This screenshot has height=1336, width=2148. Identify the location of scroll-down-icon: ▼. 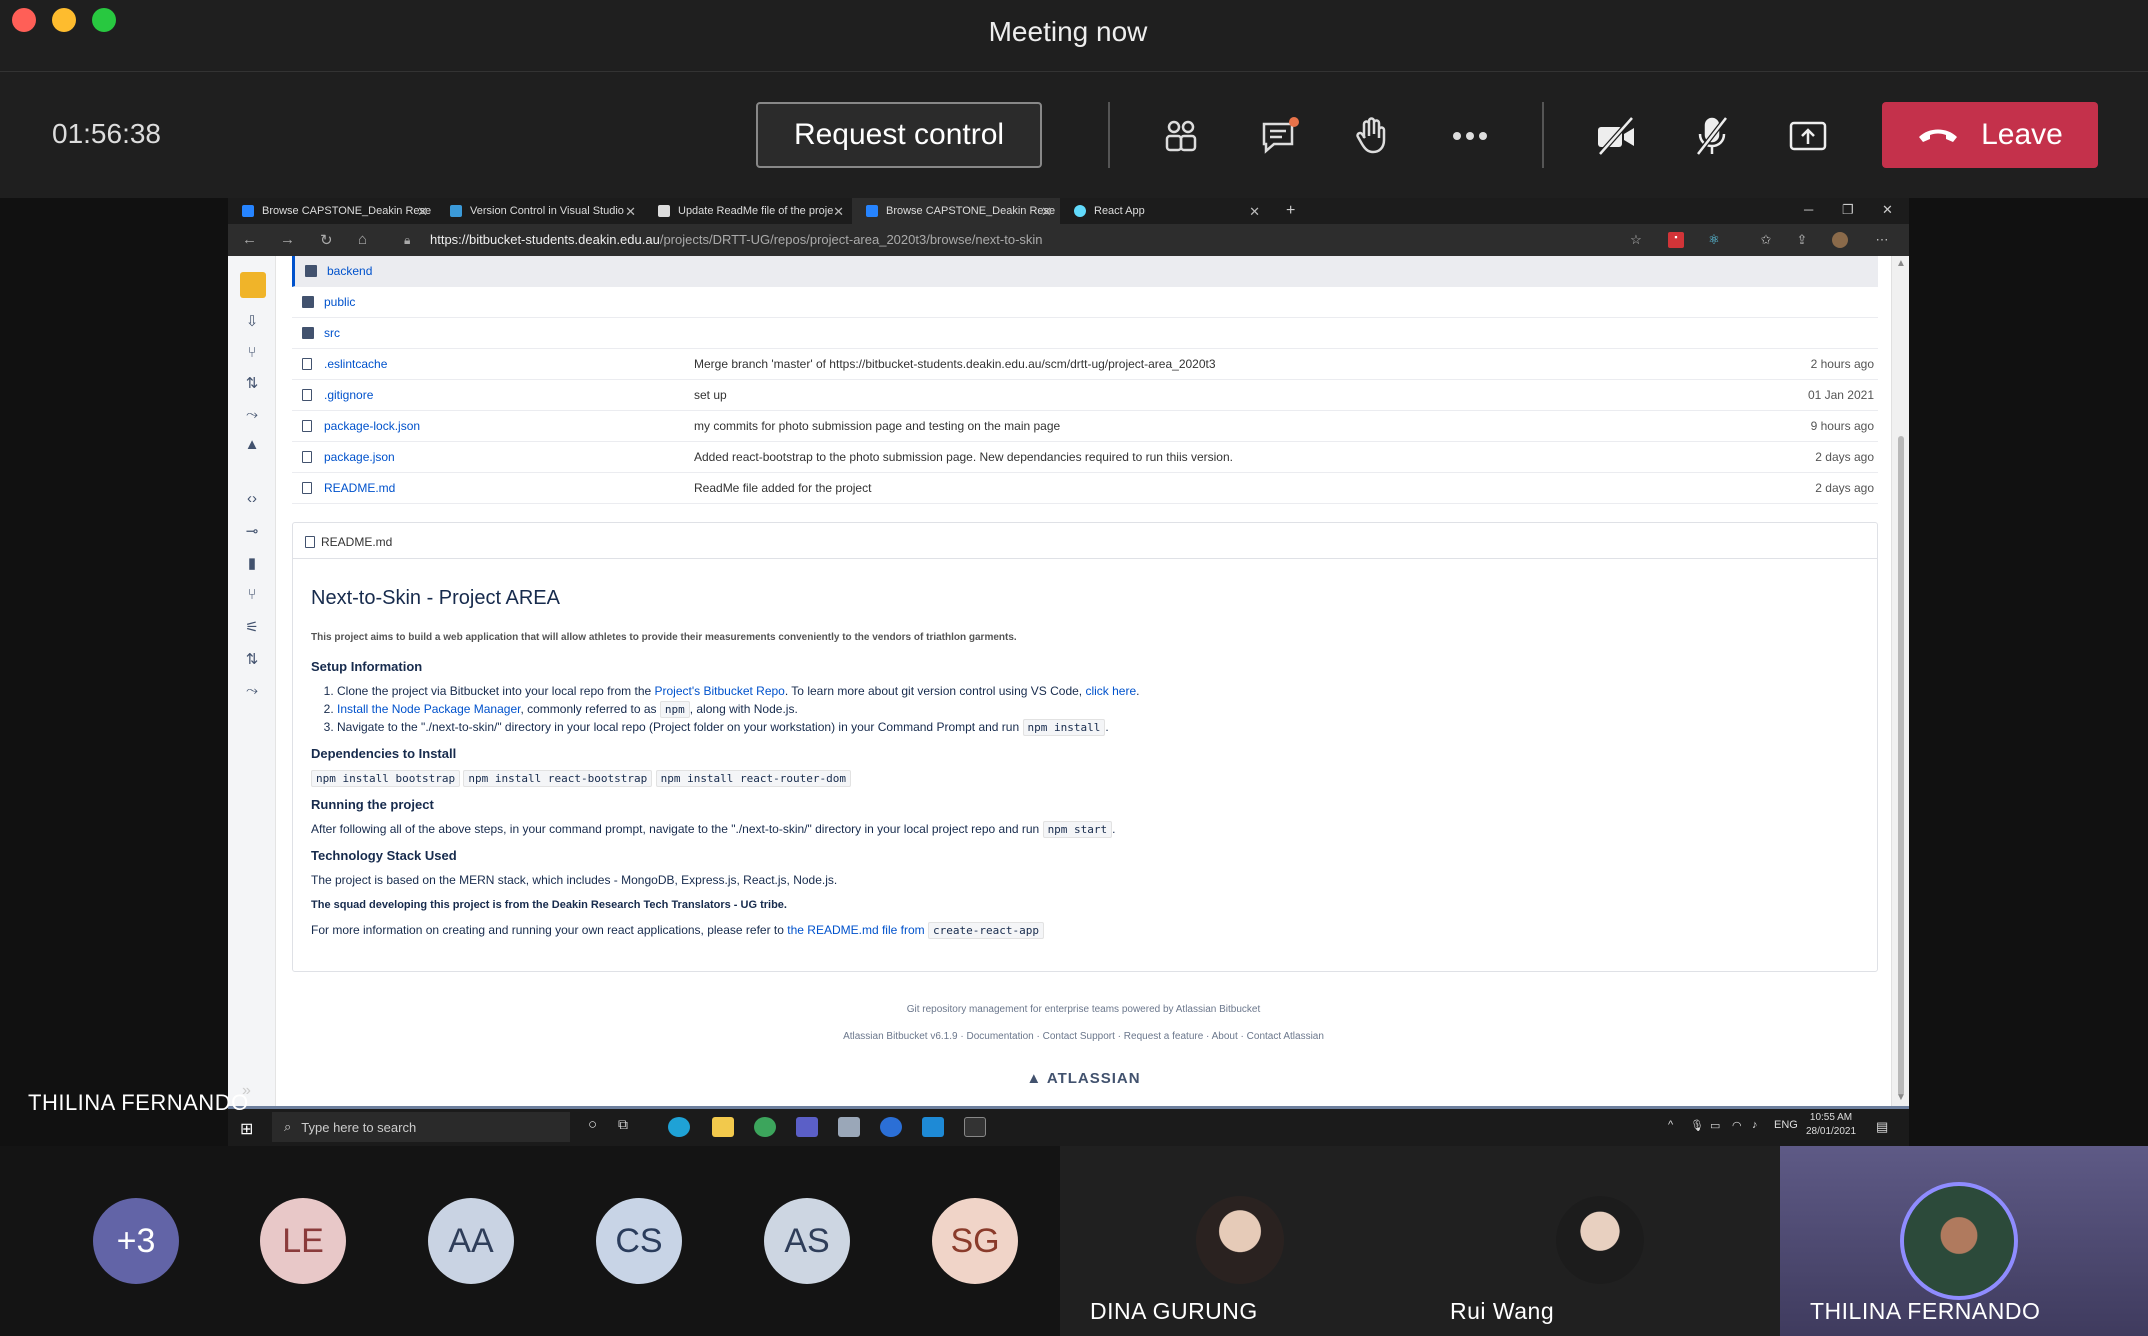
(1900, 1097).